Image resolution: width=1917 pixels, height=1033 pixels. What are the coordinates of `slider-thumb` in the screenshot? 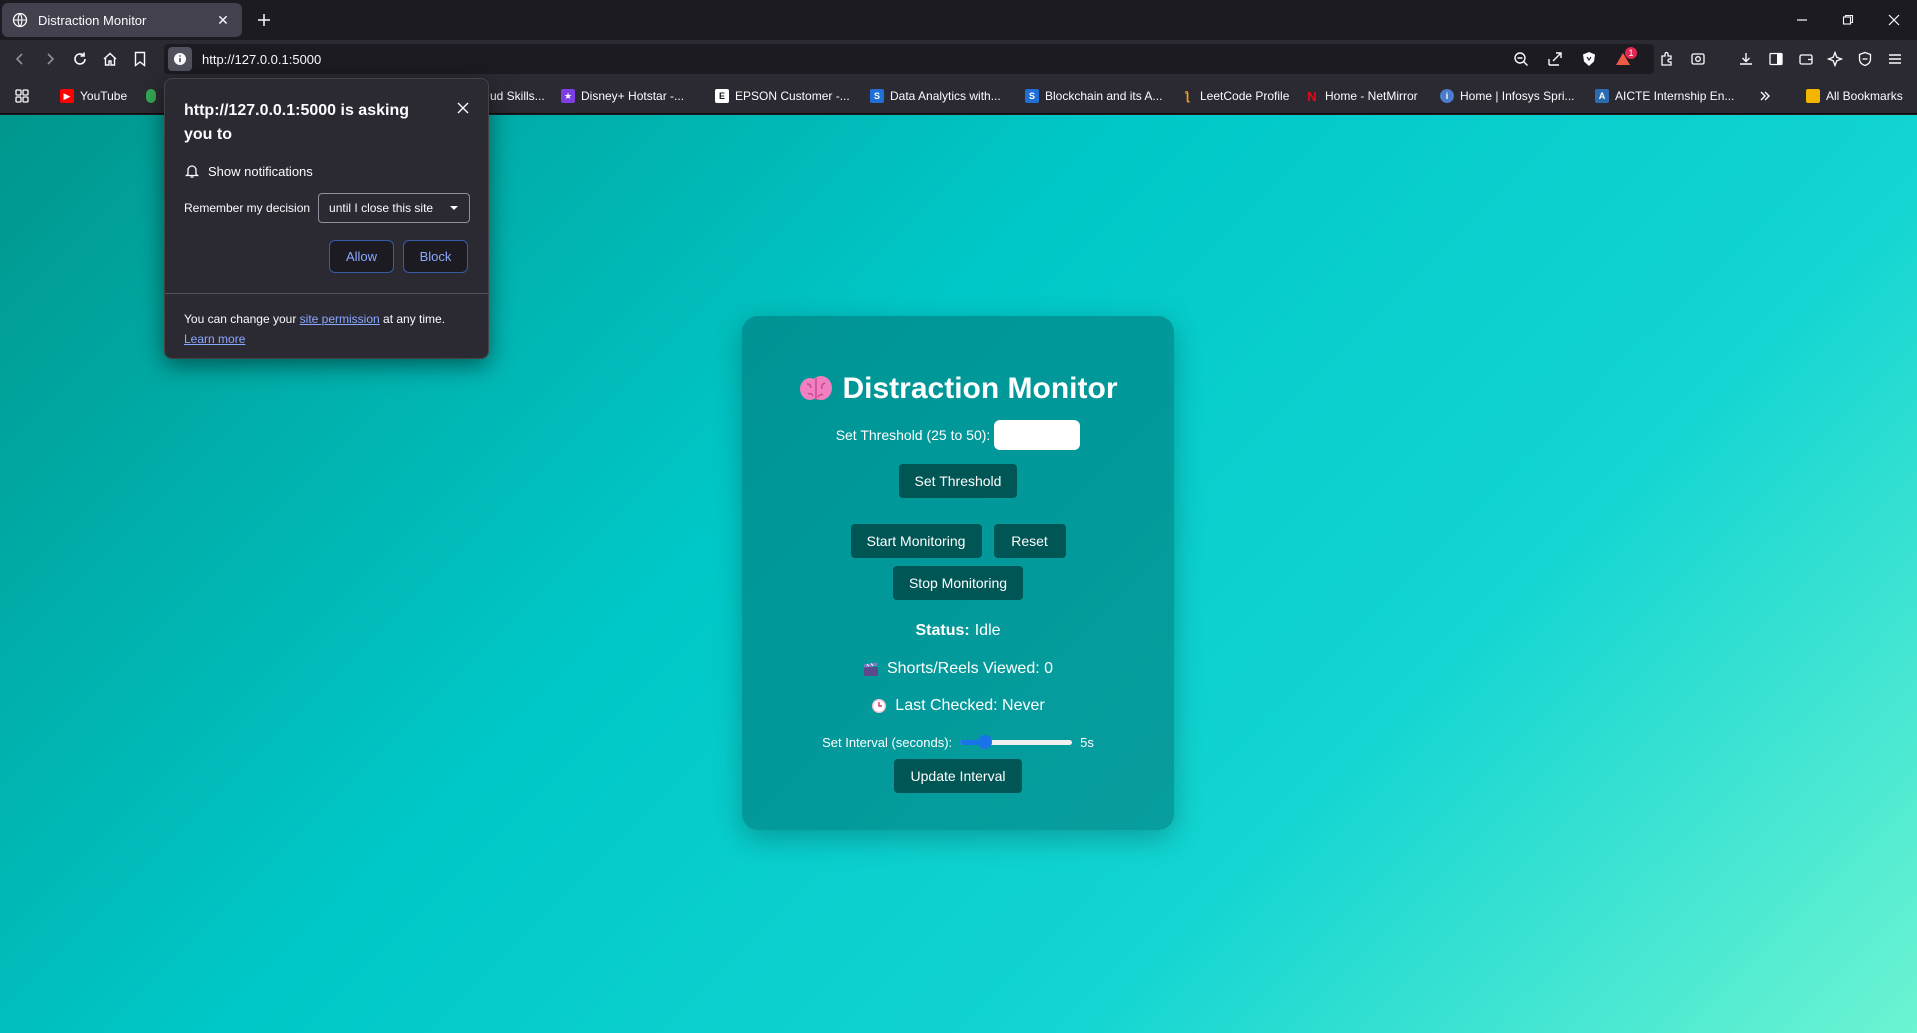 It's located at (984, 742).